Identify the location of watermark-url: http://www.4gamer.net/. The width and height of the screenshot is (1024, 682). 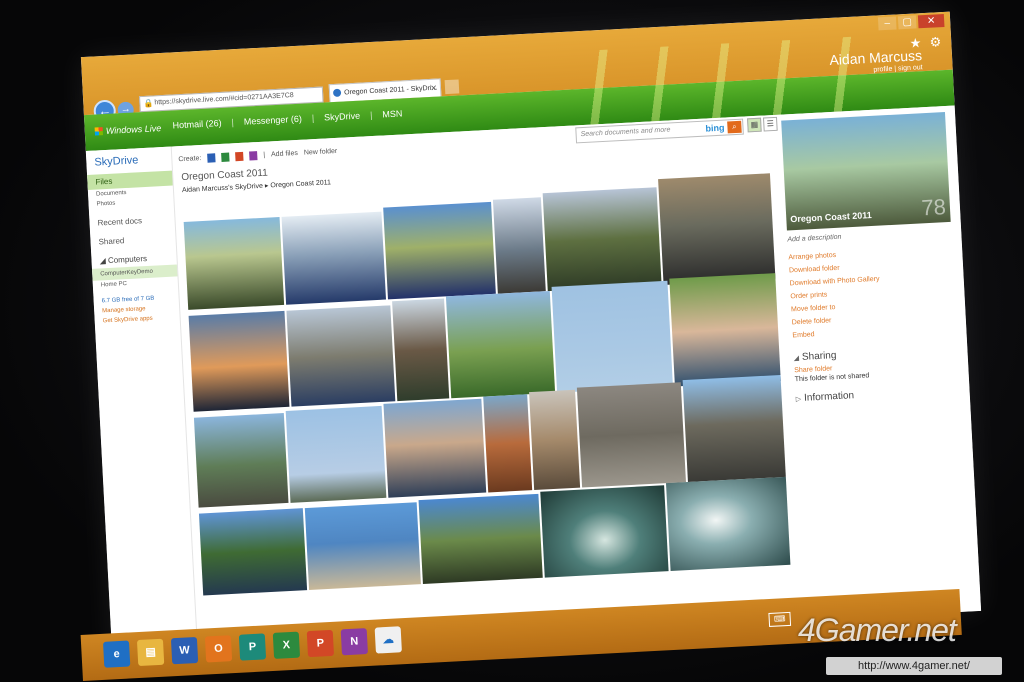
(914, 666).